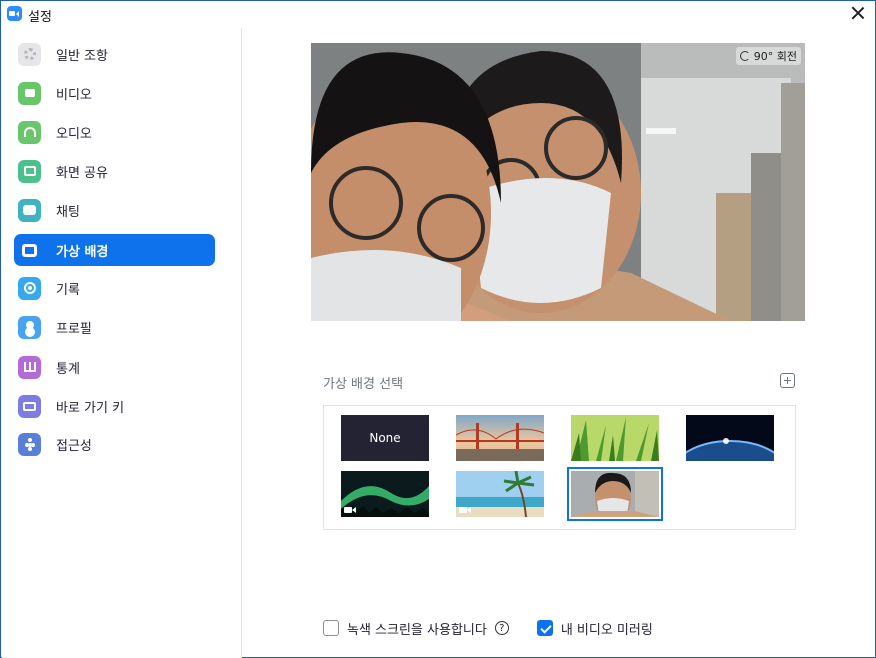 The image size is (876, 658). I want to click on options-footer: 녹색 스크린을 사용합니다 ? 내 비디오 미러링, so click(488, 628).